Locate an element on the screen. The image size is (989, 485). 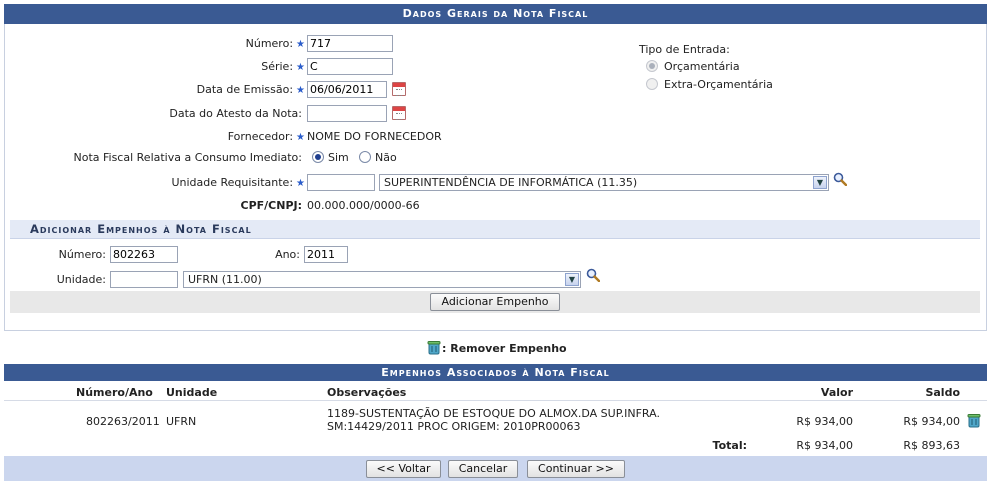
empenho-unidade-code-input is located at coordinates (144, 279).